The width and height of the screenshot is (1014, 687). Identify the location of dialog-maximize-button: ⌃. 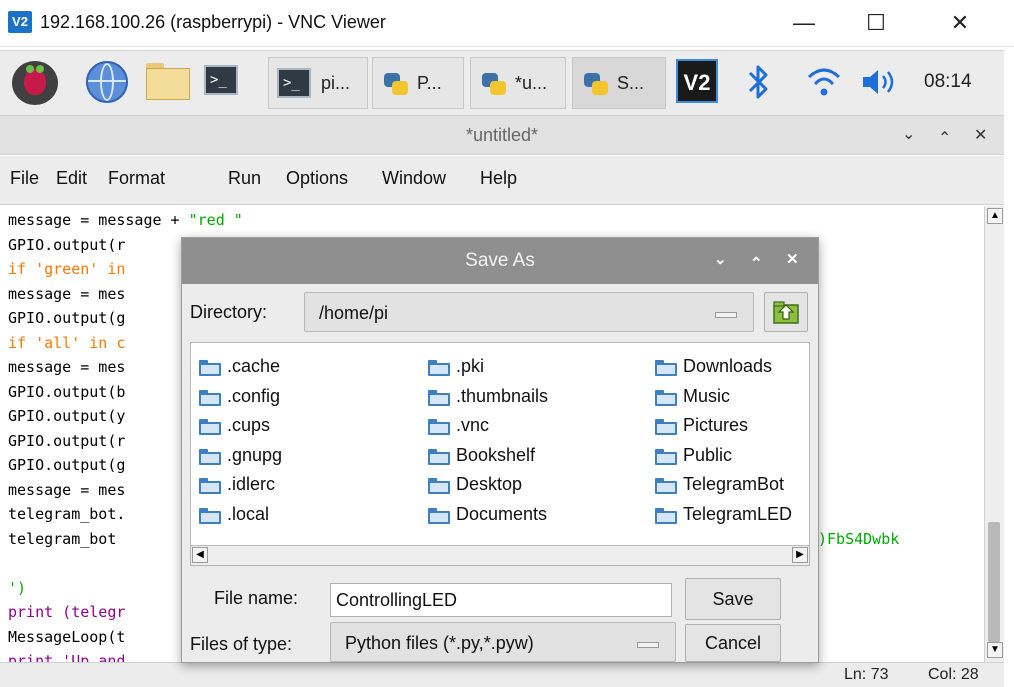
(756, 263).